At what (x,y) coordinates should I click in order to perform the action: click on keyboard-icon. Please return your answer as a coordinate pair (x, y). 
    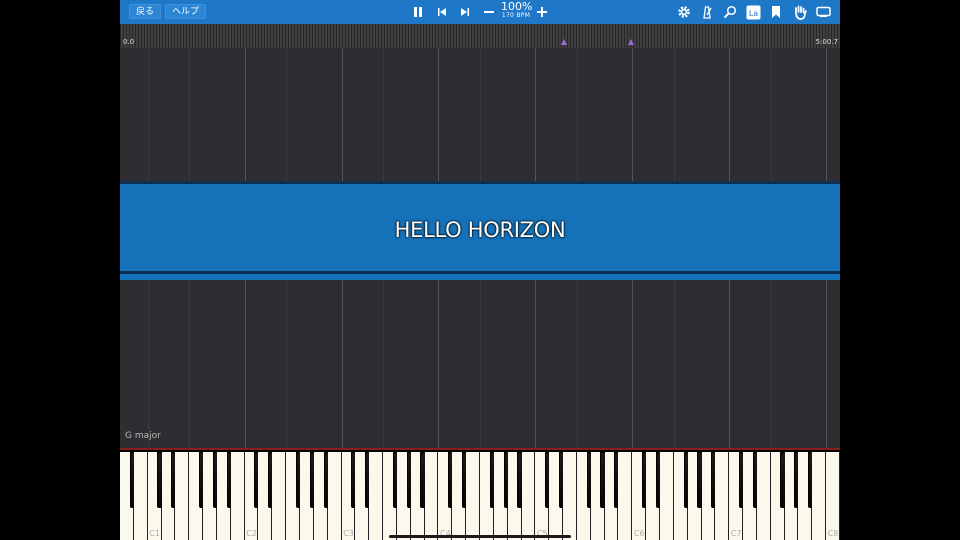
    Looking at the image, I should click on (823, 12).